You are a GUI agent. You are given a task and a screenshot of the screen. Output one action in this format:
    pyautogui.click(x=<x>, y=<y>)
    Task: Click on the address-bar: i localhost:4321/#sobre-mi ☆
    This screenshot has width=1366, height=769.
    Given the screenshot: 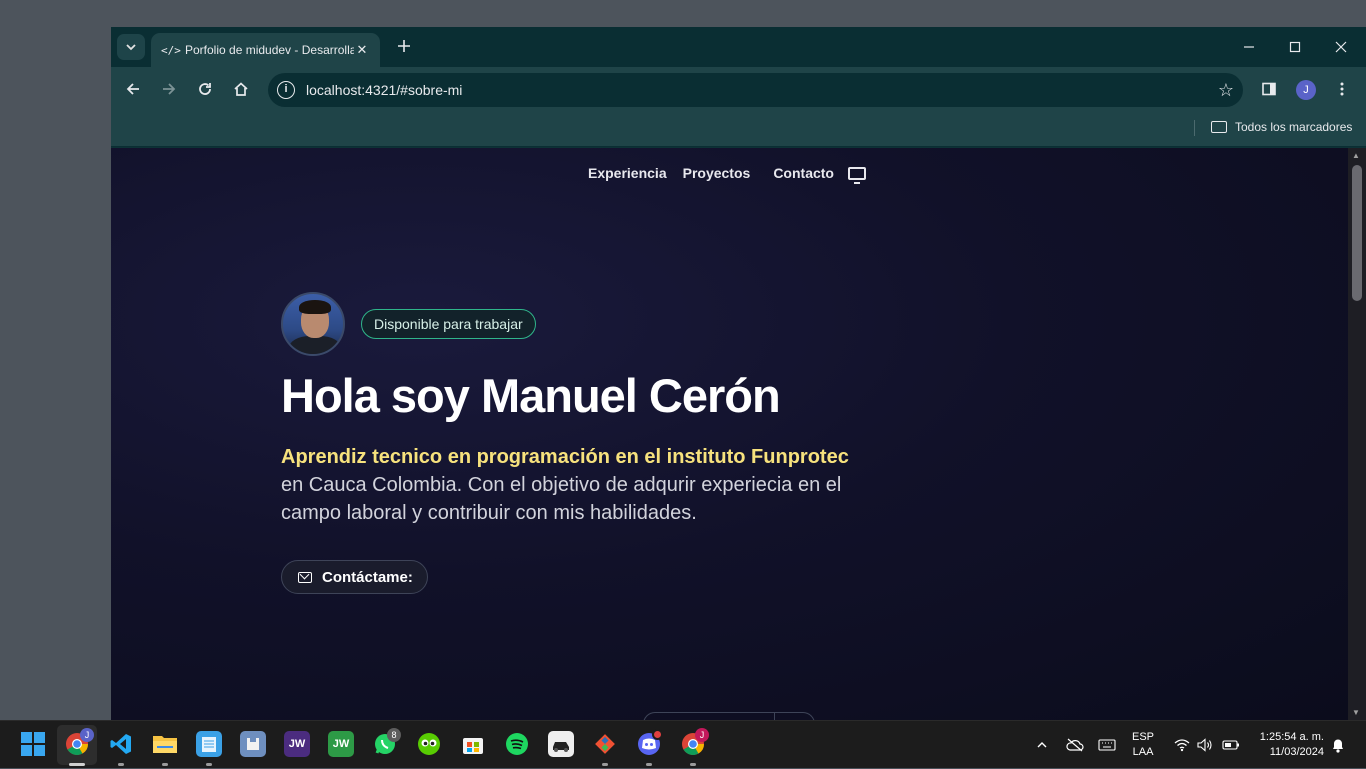 What is the action you would take?
    pyautogui.click(x=755, y=90)
    